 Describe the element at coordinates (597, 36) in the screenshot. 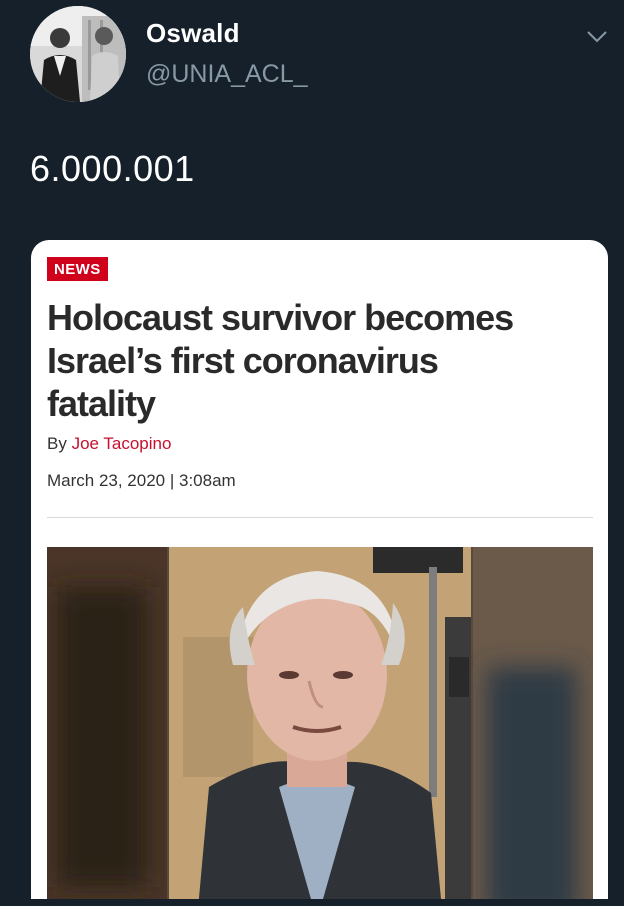

I see `chevron-down-icon` at that location.